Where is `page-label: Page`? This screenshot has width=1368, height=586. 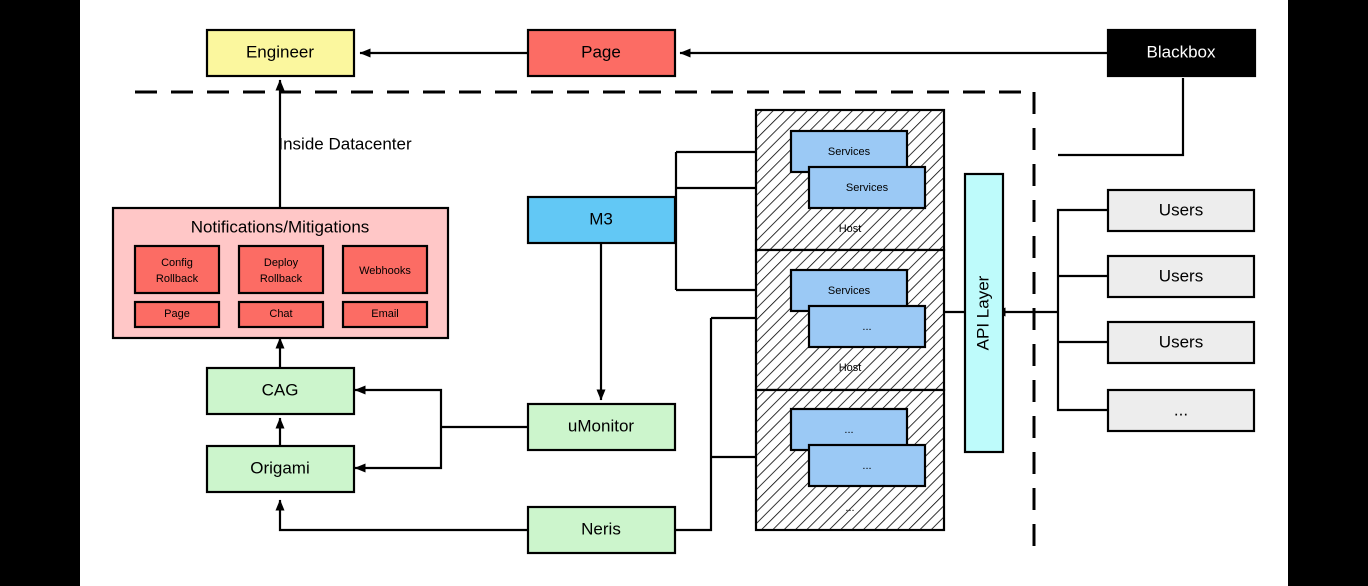 page-label: Page is located at coordinates (601, 51).